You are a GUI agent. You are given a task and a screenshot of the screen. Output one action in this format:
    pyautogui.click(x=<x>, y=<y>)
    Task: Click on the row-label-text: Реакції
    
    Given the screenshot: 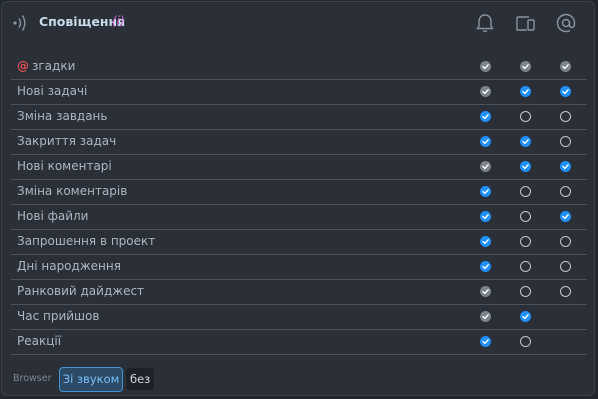 What is the action you would take?
    pyautogui.click(x=39, y=341)
    